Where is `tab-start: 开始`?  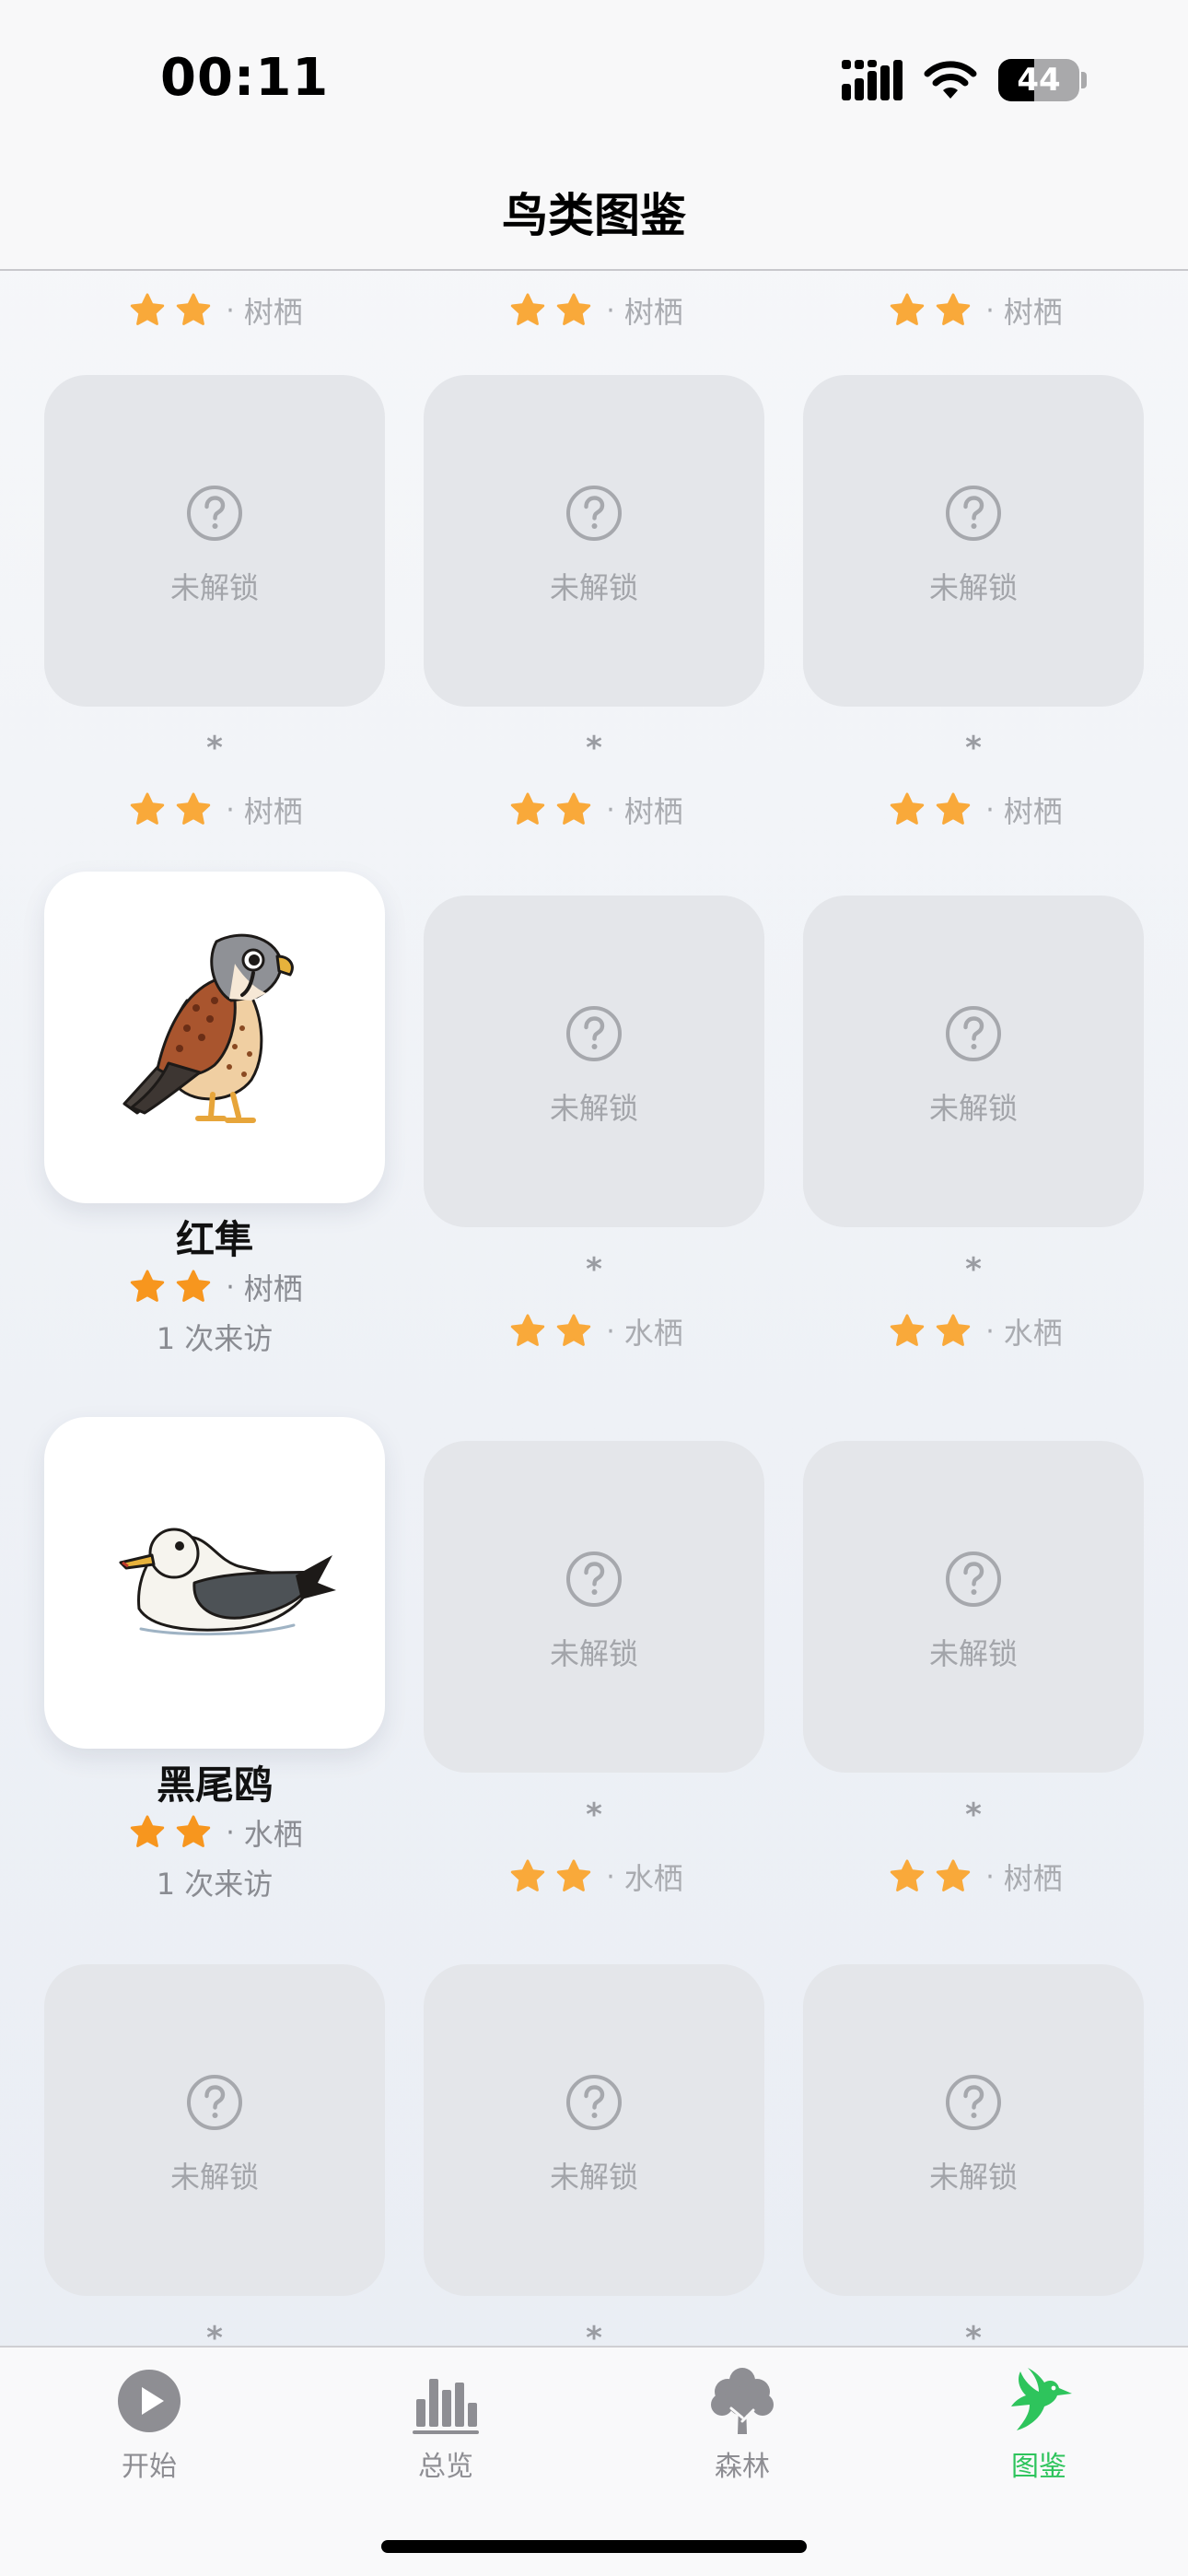 tab-start: 开始 is located at coordinates (149, 2426).